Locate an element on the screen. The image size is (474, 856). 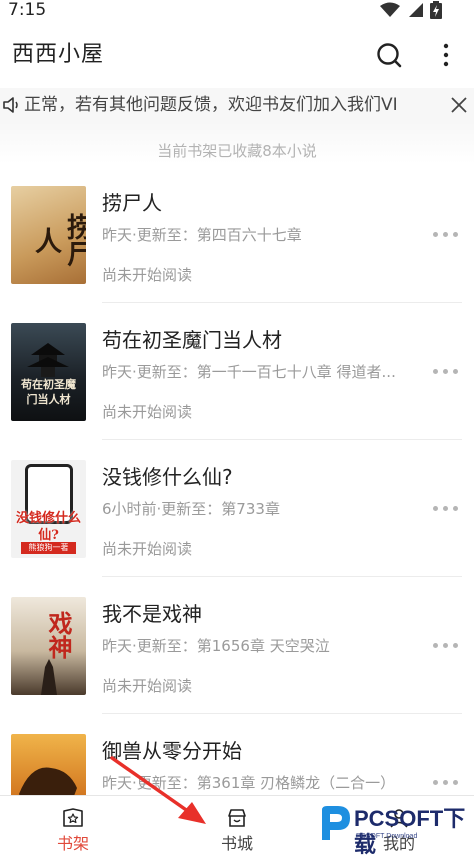
search-icon is located at coordinates (389, 55).